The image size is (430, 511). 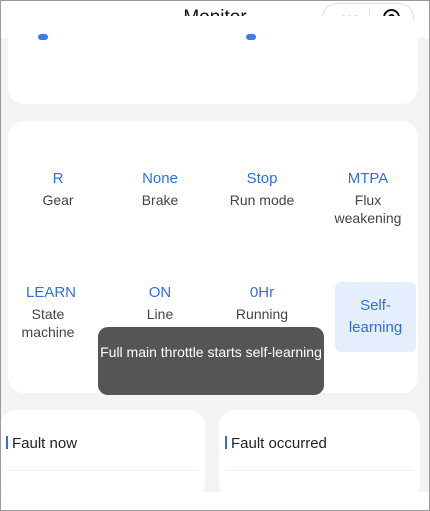 I want to click on status-state-machine: LEARN State machine, so click(x=51, y=312).